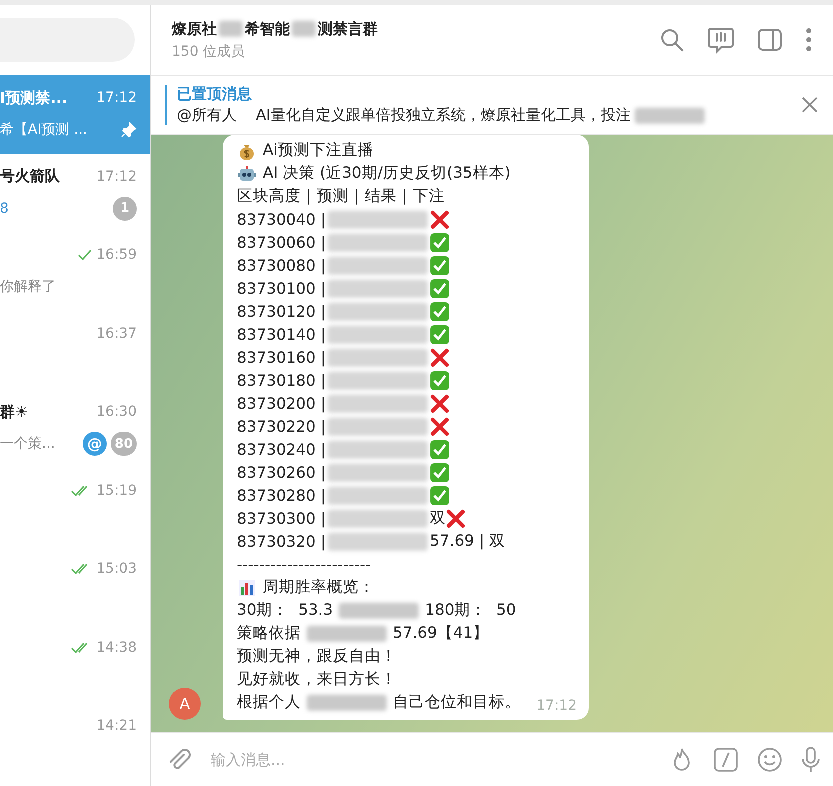 This screenshot has width=833, height=786. Describe the element at coordinates (457, 702) in the screenshot. I see `message-text: 自己仓位和目标。` at that location.